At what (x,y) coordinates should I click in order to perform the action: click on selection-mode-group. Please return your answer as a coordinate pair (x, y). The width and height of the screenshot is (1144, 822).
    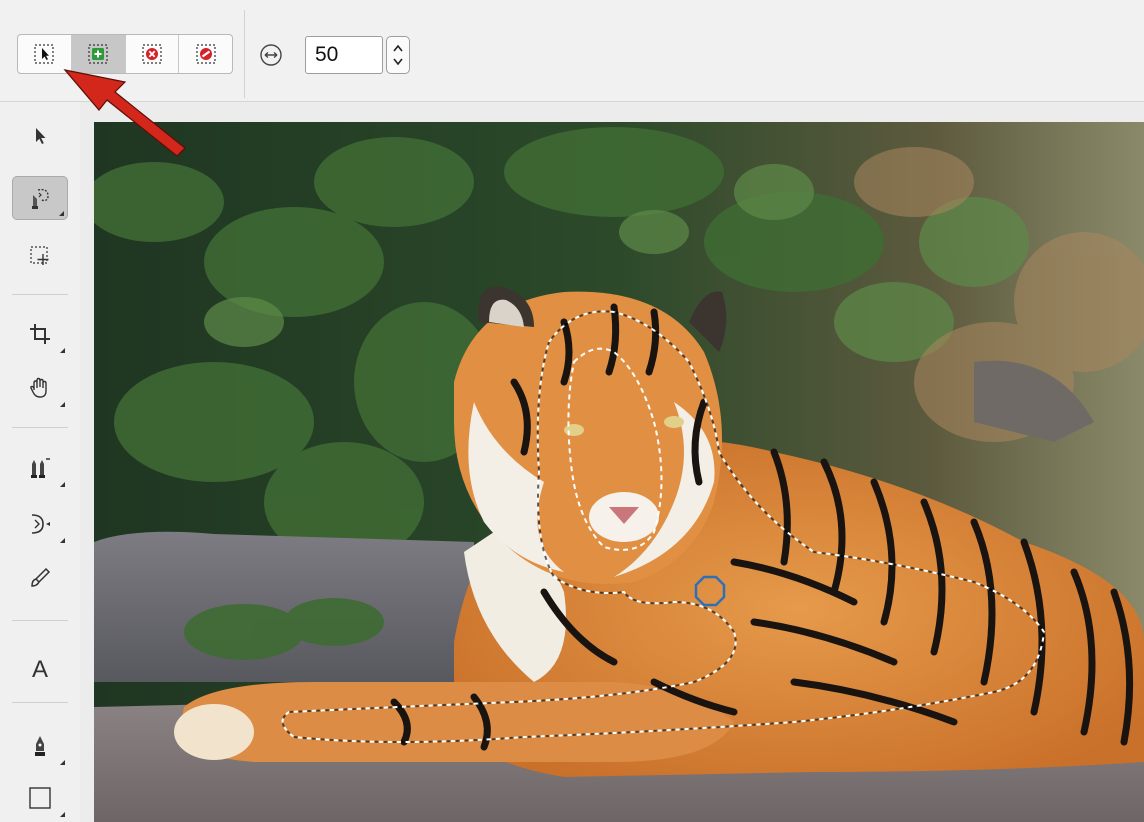
    Looking at the image, I should click on (125, 54).